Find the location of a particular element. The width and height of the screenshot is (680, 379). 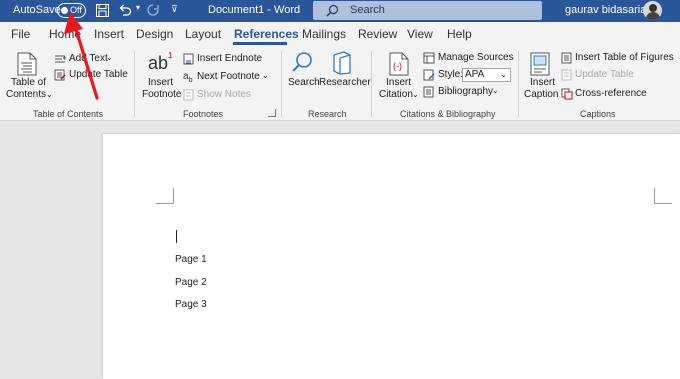

paragraph: Page 3 is located at coordinates (191, 304).